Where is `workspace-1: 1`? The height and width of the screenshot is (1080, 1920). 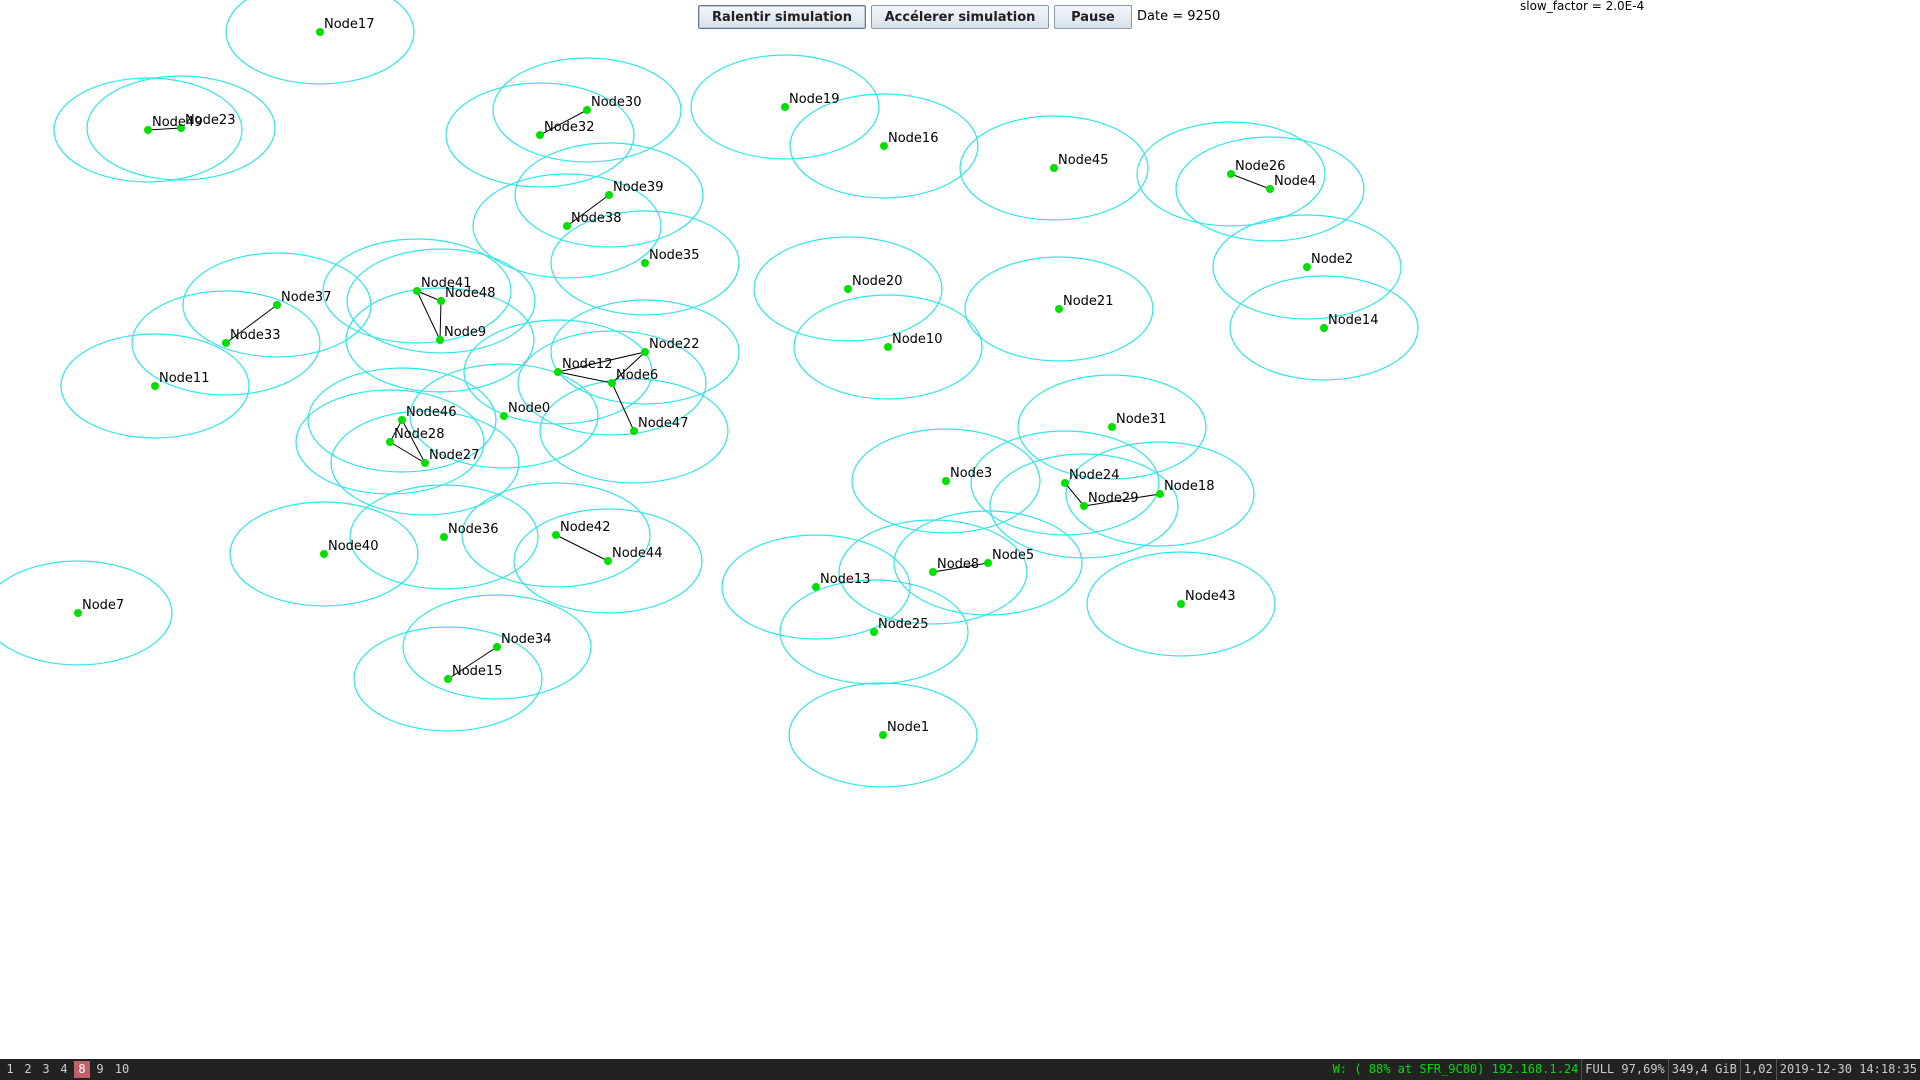 workspace-1: 1 is located at coordinates (10, 1069).